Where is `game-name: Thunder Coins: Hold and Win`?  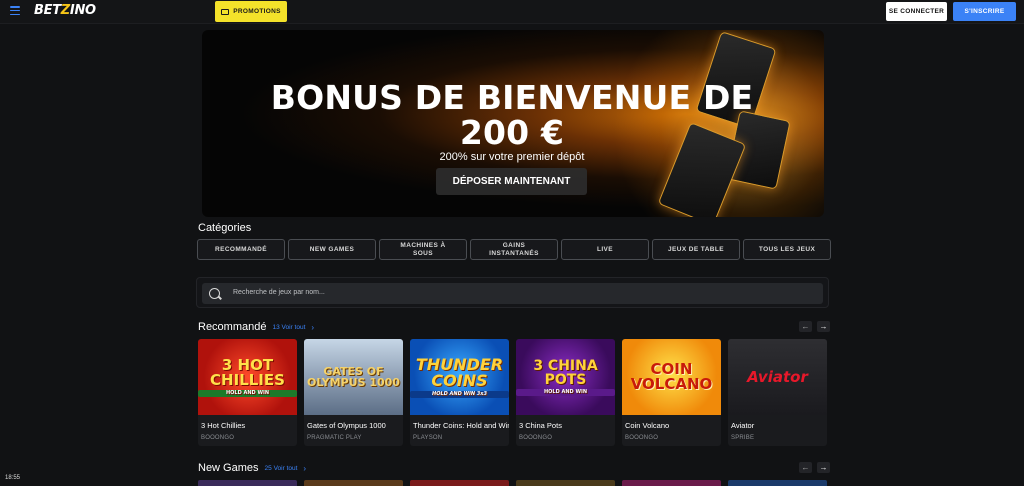 game-name: Thunder Coins: Hold and Win is located at coordinates (461, 425).